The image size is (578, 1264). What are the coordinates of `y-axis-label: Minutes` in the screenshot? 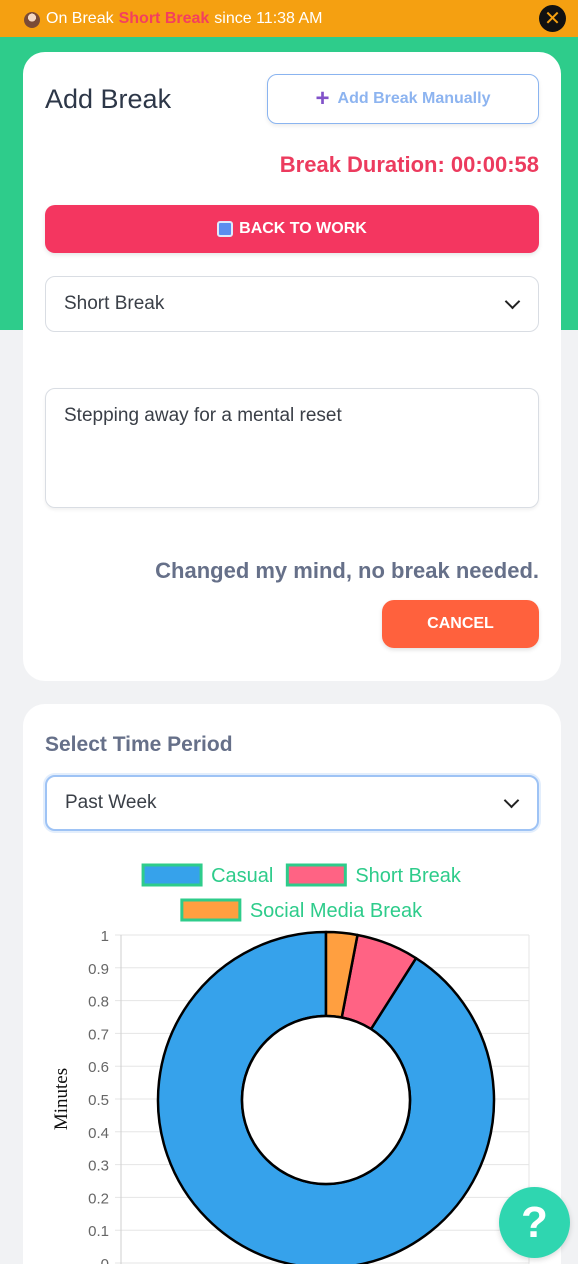 It's located at (61, 1099).